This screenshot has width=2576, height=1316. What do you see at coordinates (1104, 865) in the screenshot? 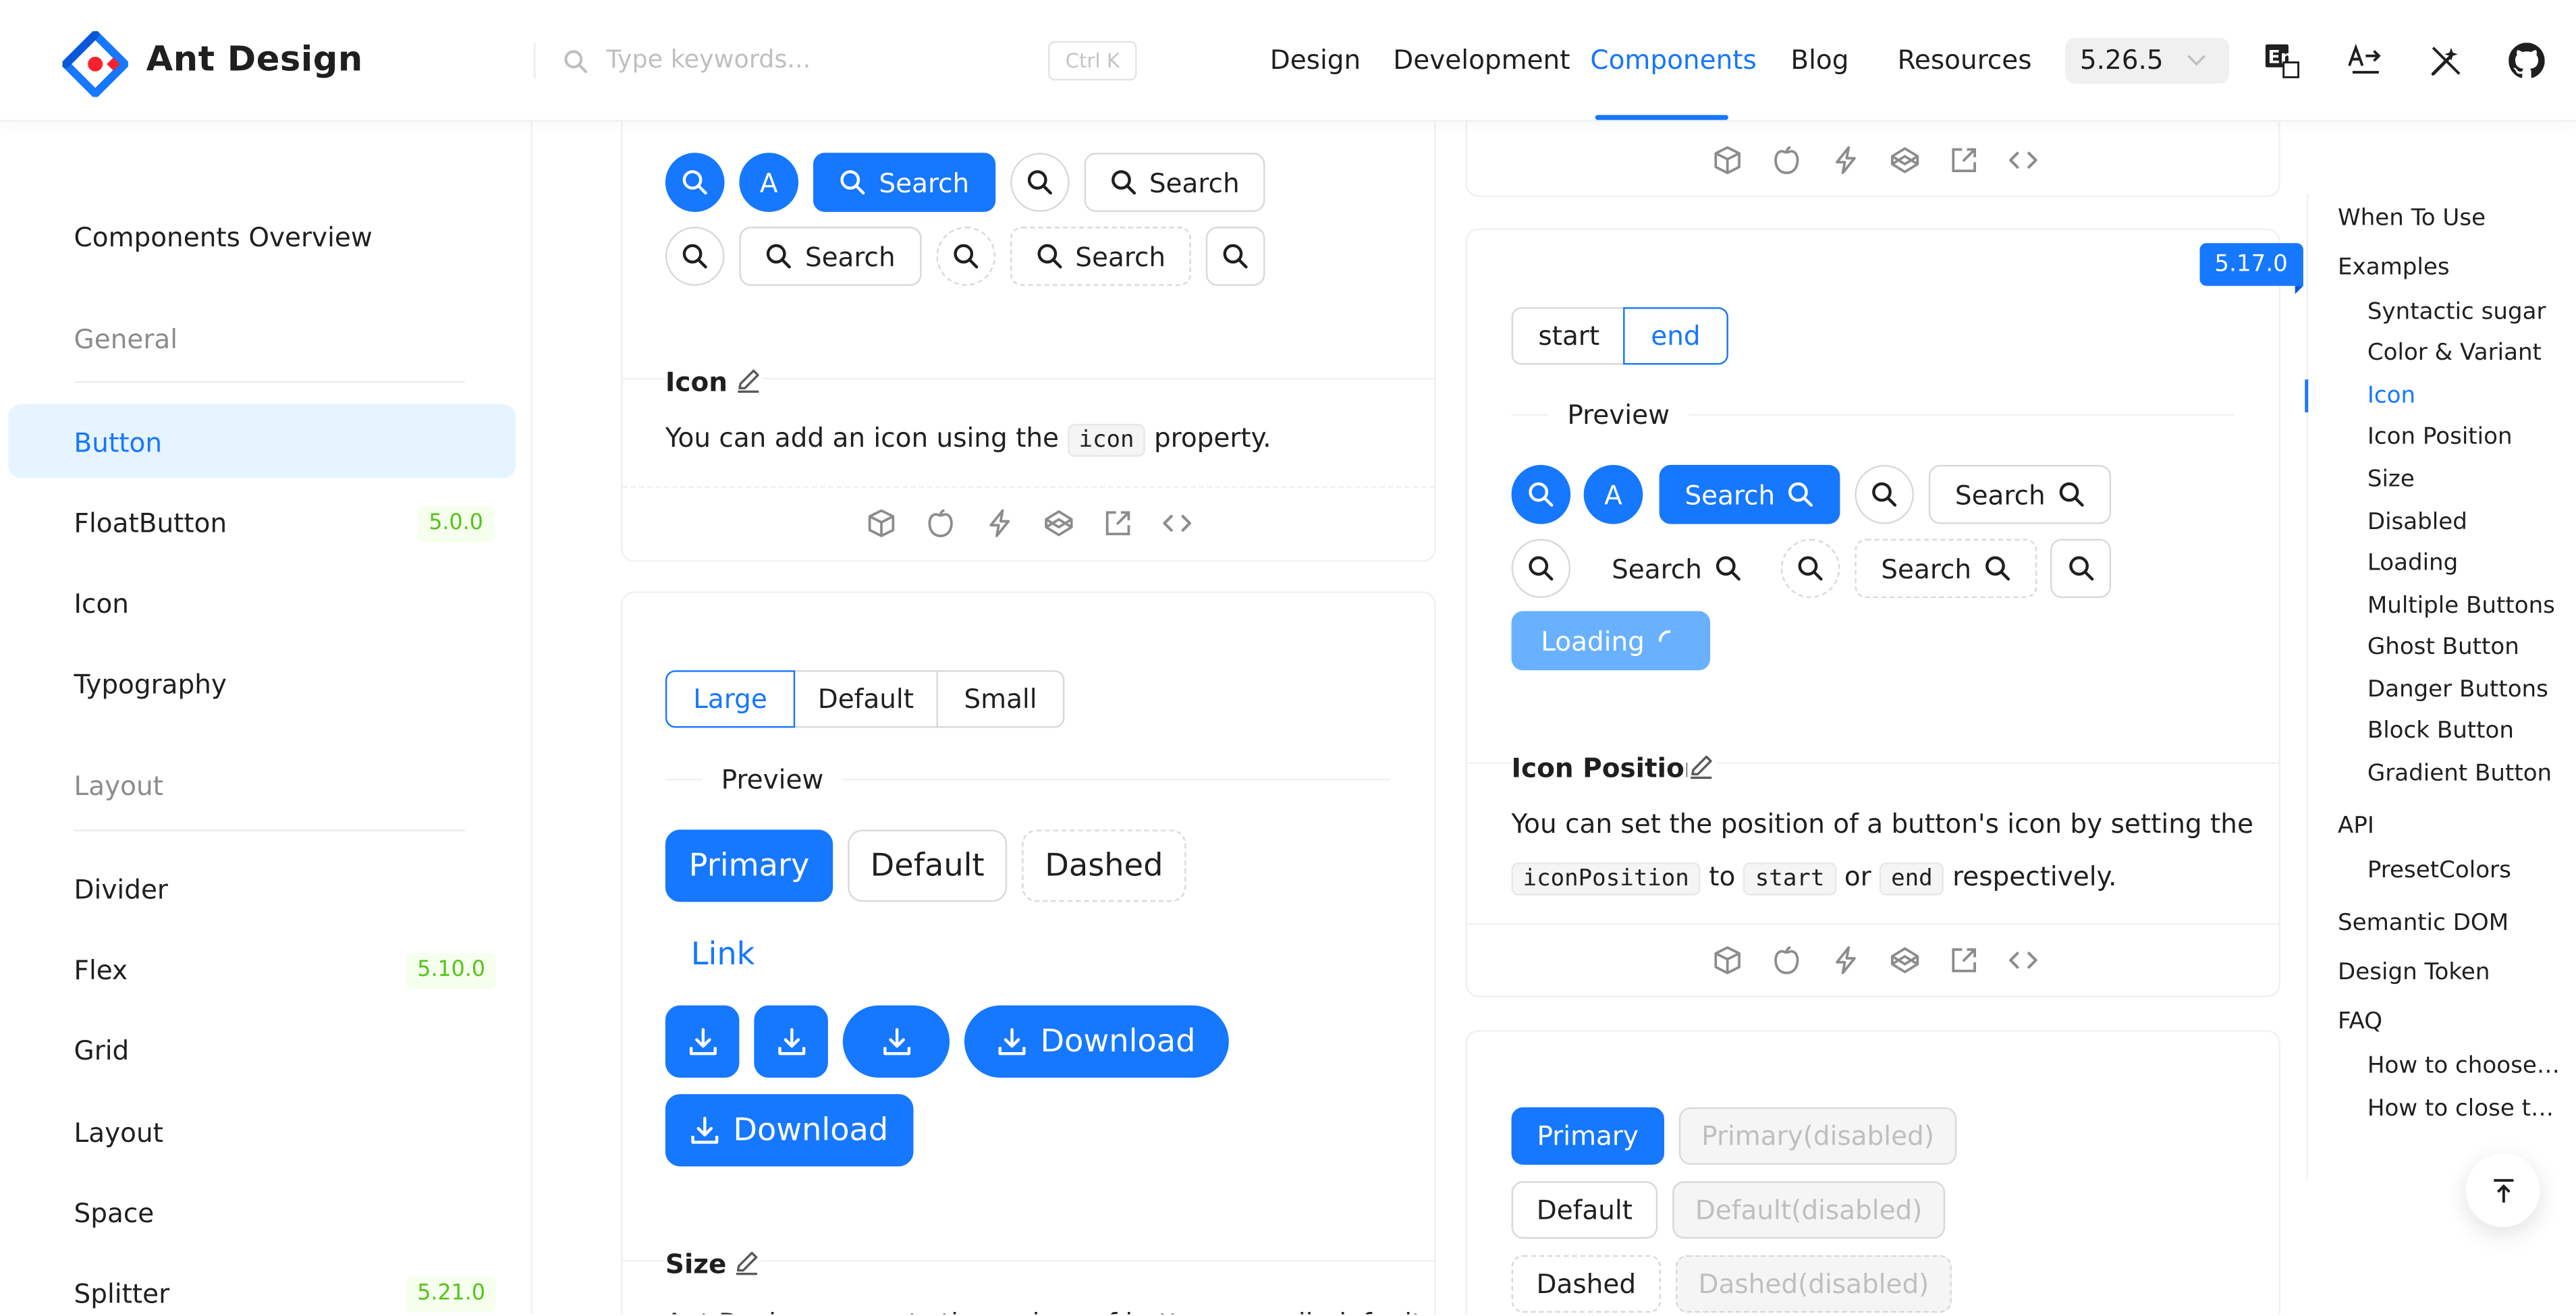
I see `dashed-large-button: Dashed` at bounding box center [1104, 865].